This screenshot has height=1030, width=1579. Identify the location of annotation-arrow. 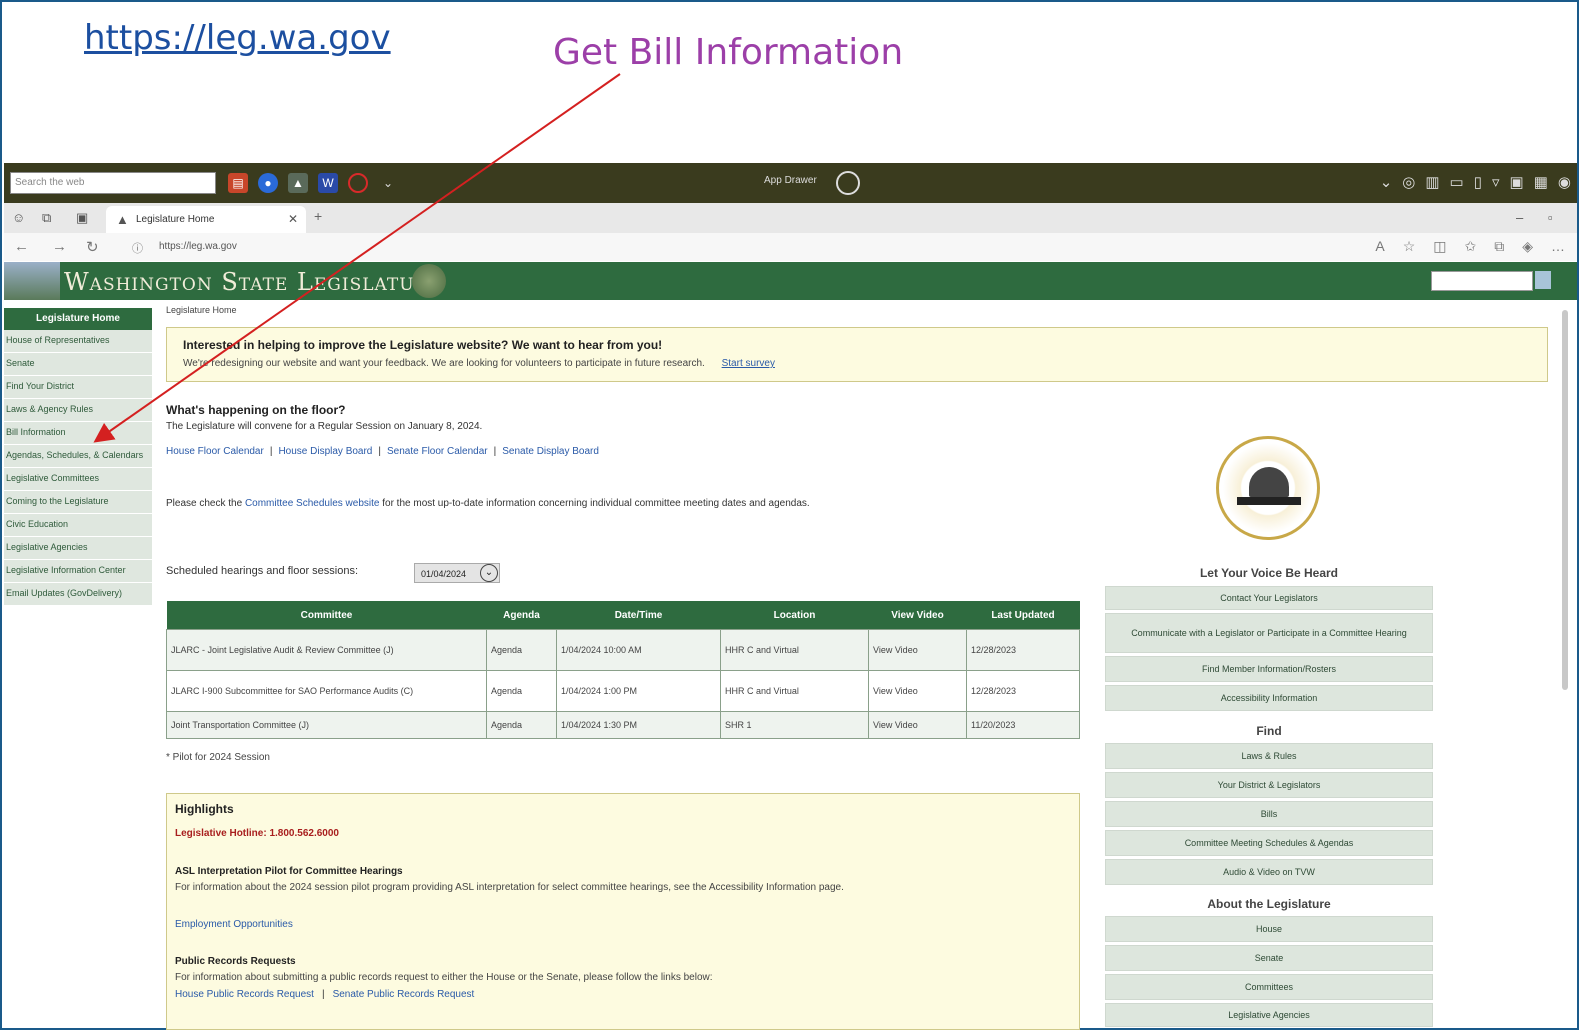
(357, 258).